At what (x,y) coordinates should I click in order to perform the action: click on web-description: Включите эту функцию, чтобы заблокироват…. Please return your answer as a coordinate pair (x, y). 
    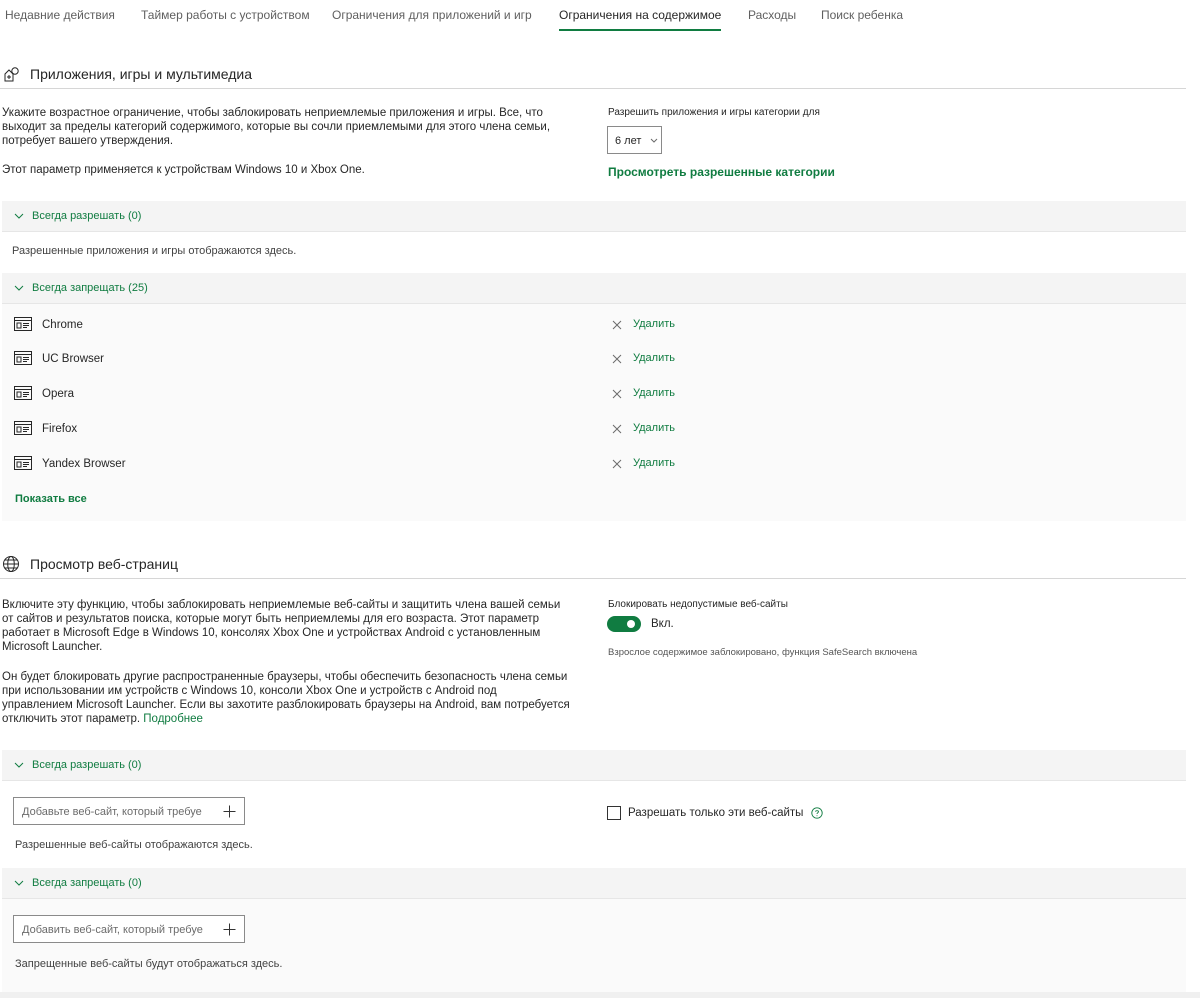
    Looking at the image, I should click on (297, 626).